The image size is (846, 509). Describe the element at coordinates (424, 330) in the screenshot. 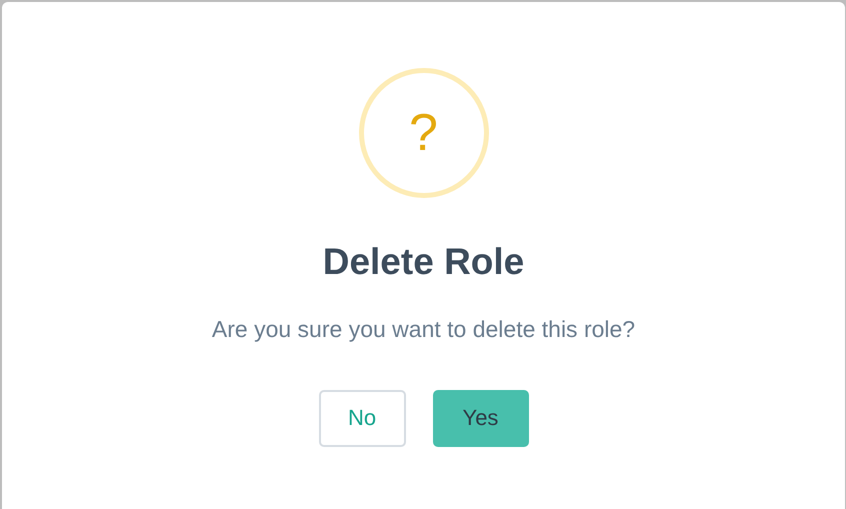

I see `dialog-message: Are you sure you want to delete this role?` at that location.